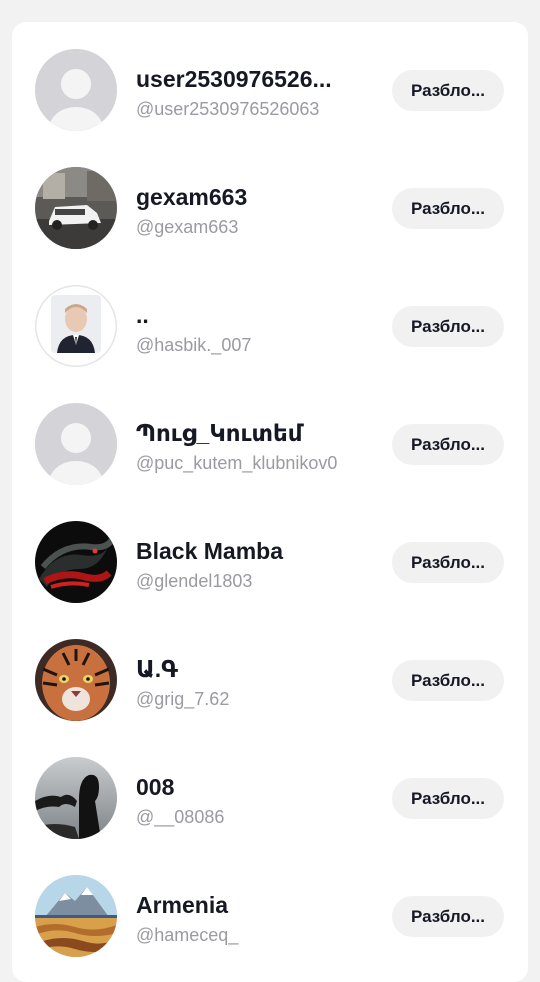 The width and height of the screenshot is (540, 982). What do you see at coordinates (187, 227) in the screenshot?
I see `user-handle: @gexam663` at bounding box center [187, 227].